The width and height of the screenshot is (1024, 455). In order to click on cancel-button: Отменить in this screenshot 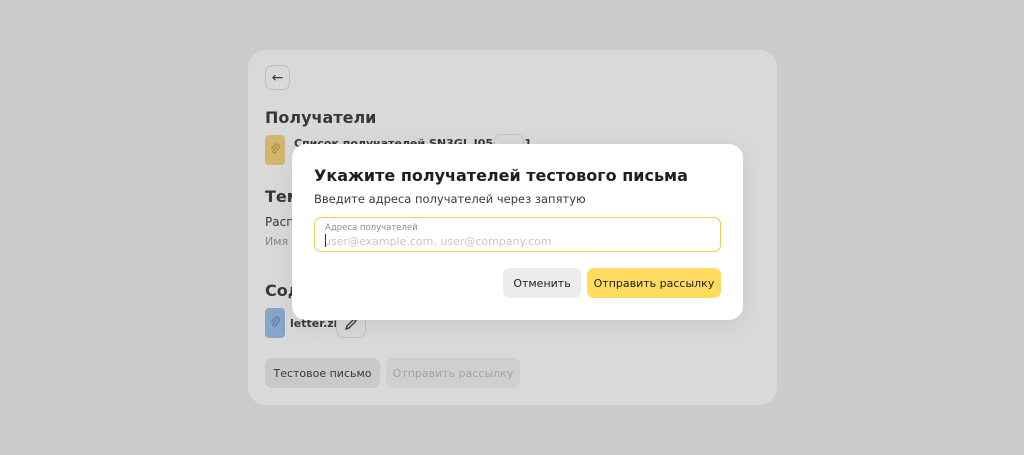, I will do `click(542, 283)`.